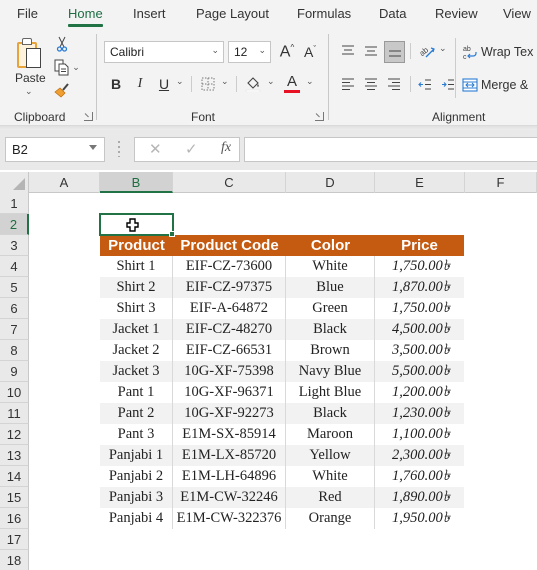 Image resolution: width=537 pixels, height=570 pixels. Describe the element at coordinates (172, 234) in the screenshot. I see `fill-handle` at that location.